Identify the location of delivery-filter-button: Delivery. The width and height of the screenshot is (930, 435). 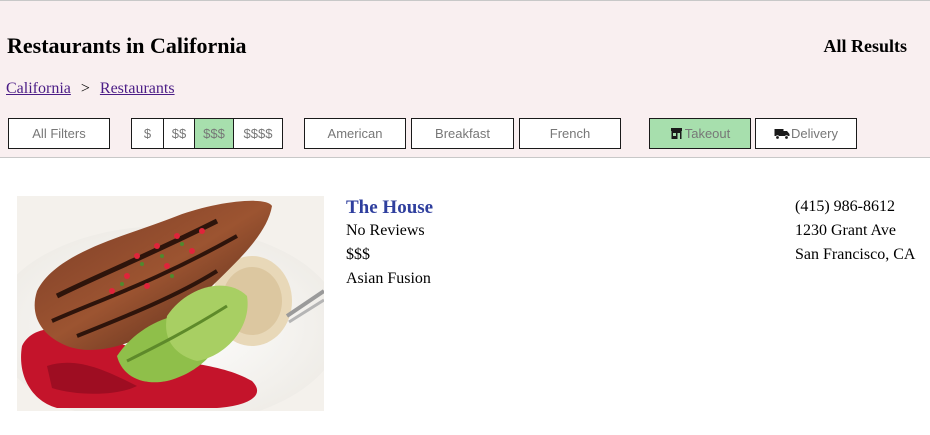
(806, 133).